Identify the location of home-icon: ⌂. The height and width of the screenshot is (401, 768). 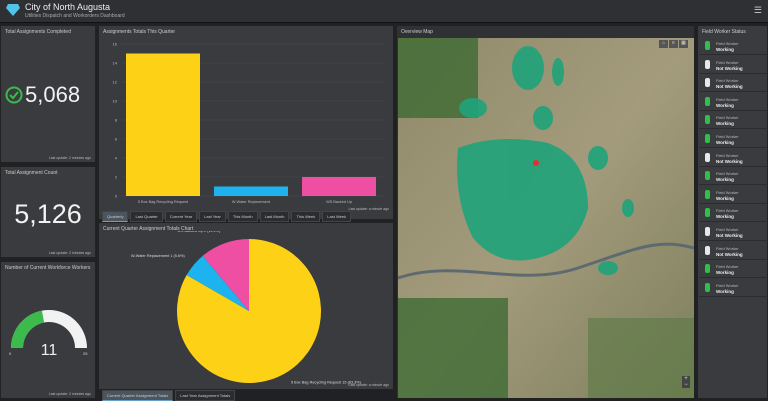
(663, 44).